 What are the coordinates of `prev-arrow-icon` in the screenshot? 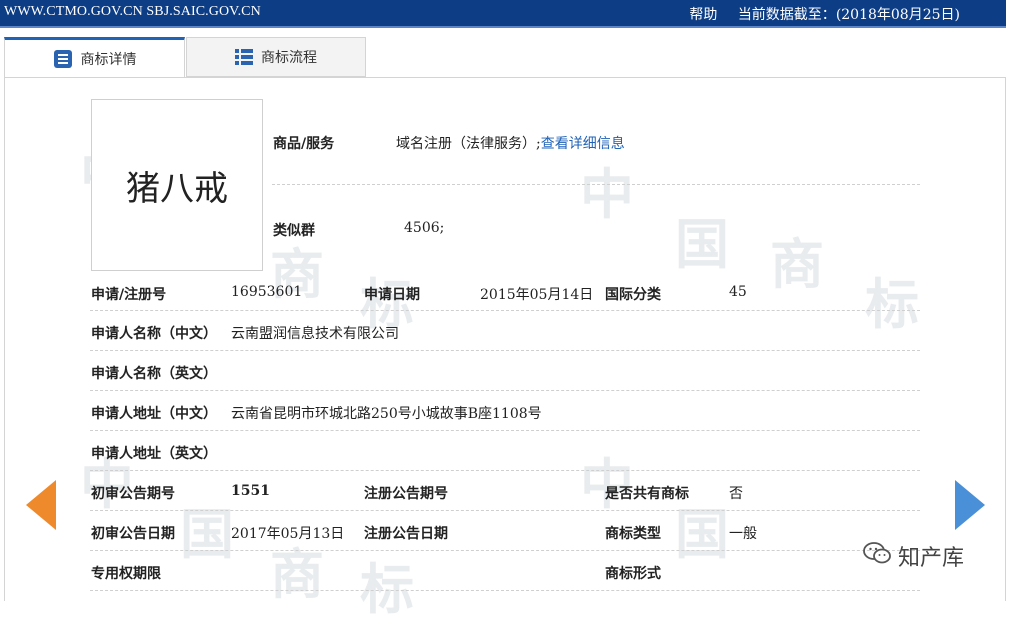 It's located at (41, 505).